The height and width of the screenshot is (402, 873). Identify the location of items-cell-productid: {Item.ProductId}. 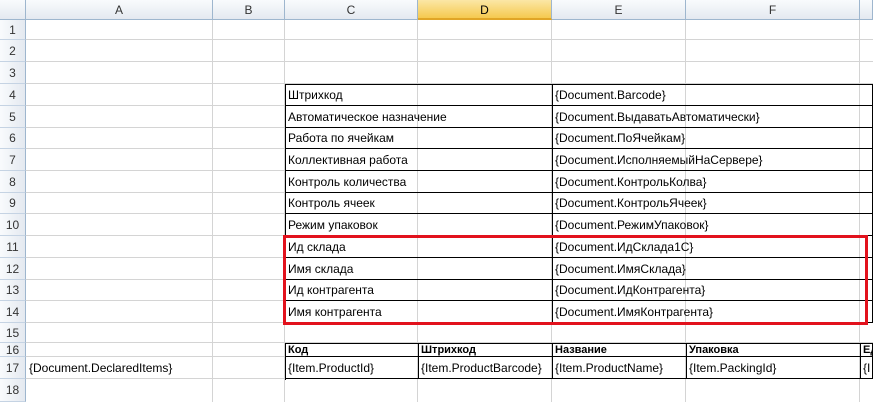
(352, 368).